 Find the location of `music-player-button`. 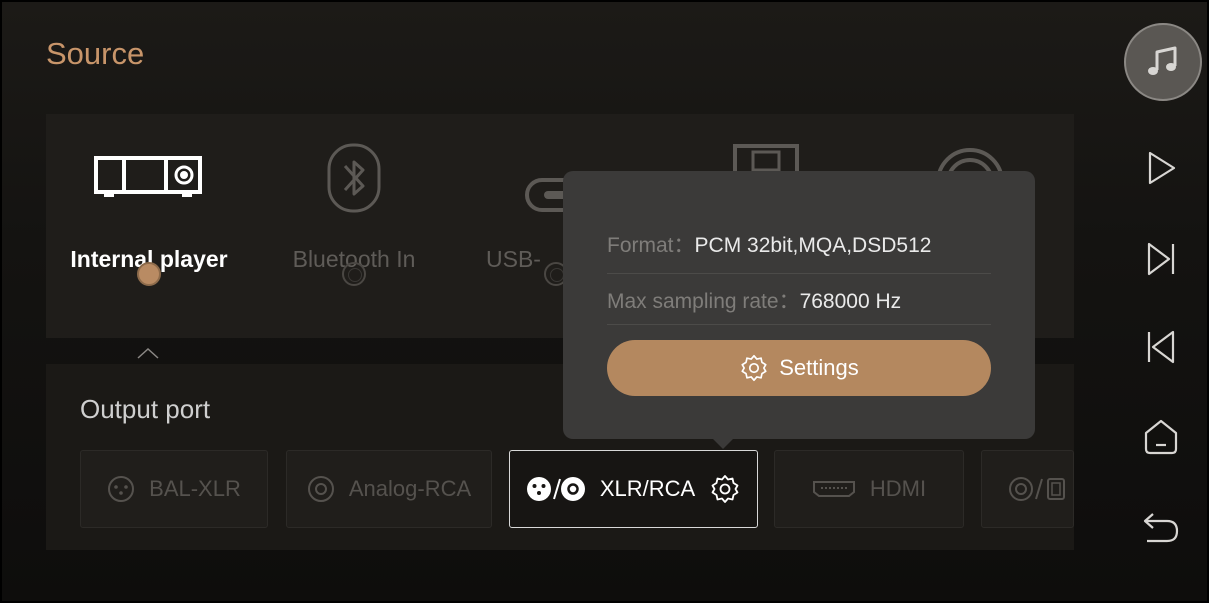

music-player-button is located at coordinates (1163, 62).